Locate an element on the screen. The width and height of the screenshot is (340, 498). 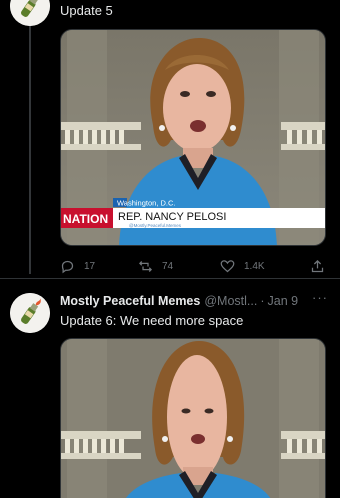
share-button is located at coordinates (322, 266).